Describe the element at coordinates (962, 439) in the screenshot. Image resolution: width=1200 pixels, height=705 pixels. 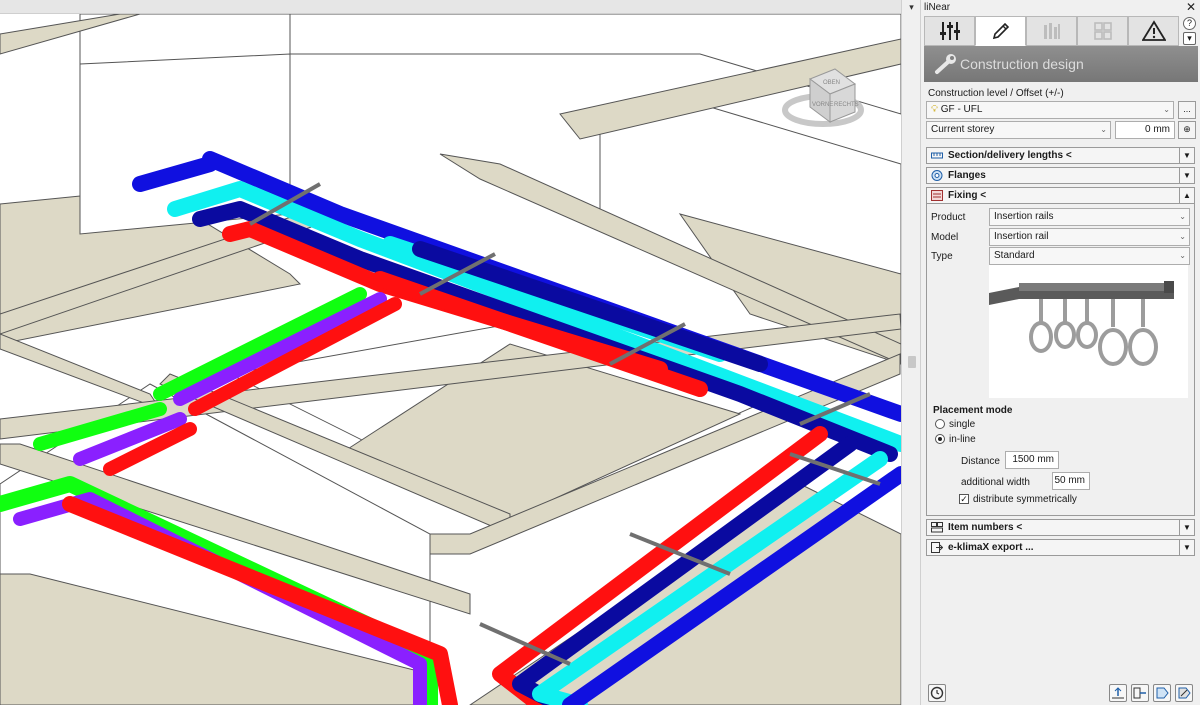
I see `inline-label: in-line` at that location.